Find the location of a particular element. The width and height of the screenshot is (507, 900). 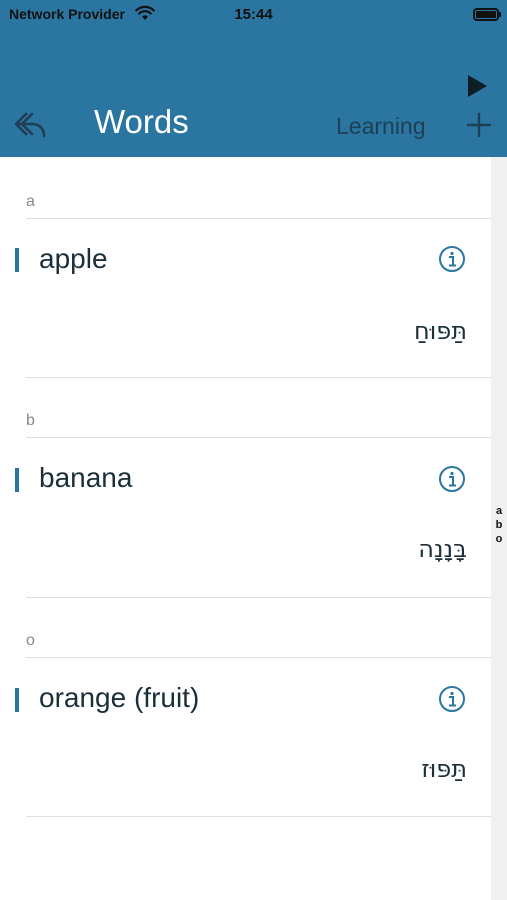

status-time: 15:44 is located at coordinates (253, 14).